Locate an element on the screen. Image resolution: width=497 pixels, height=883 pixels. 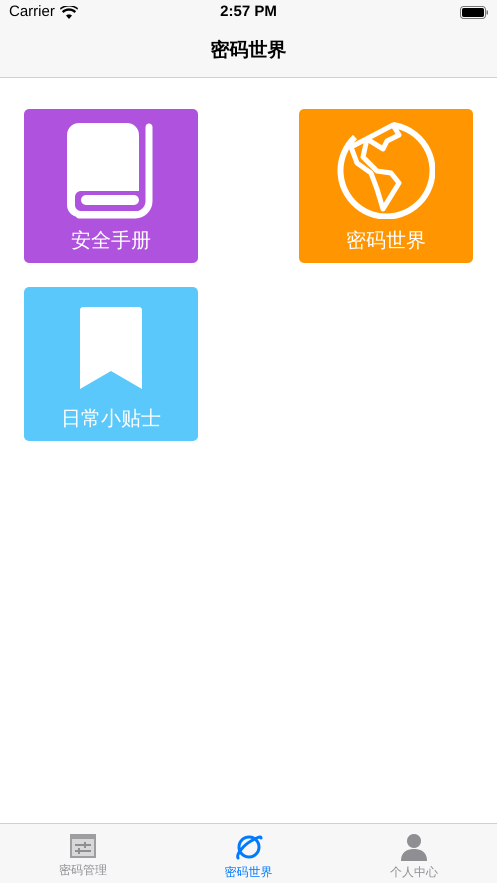
person-icon is located at coordinates (414, 847).